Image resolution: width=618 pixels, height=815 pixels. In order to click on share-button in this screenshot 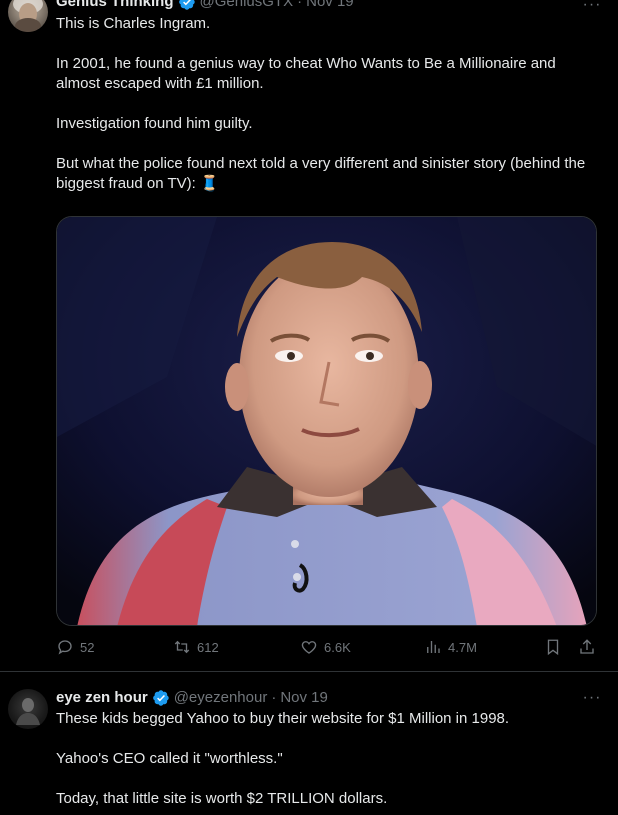, I will do `click(587, 647)`.